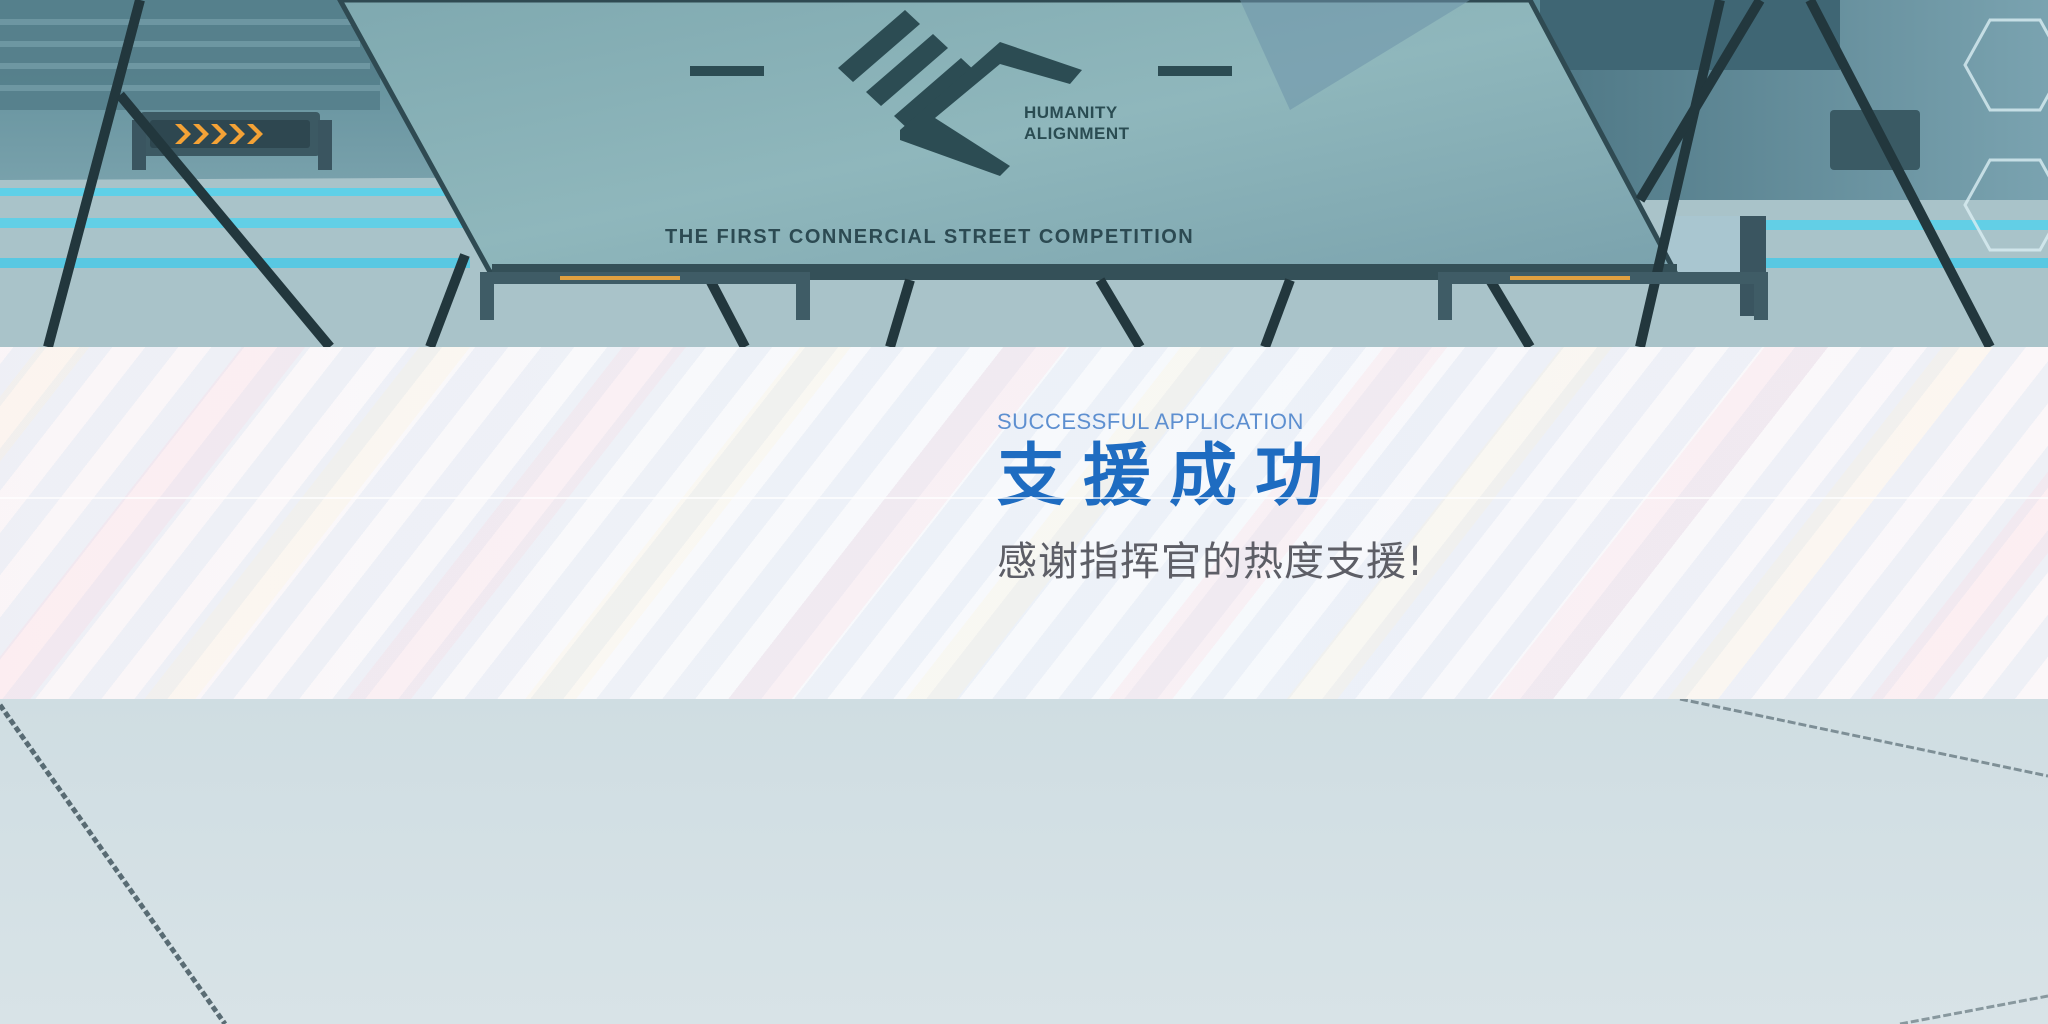 The width and height of the screenshot is (2048, 1024). I want to click on result-message: 感谢指挥官的热度支援!, so click(1211, 562).